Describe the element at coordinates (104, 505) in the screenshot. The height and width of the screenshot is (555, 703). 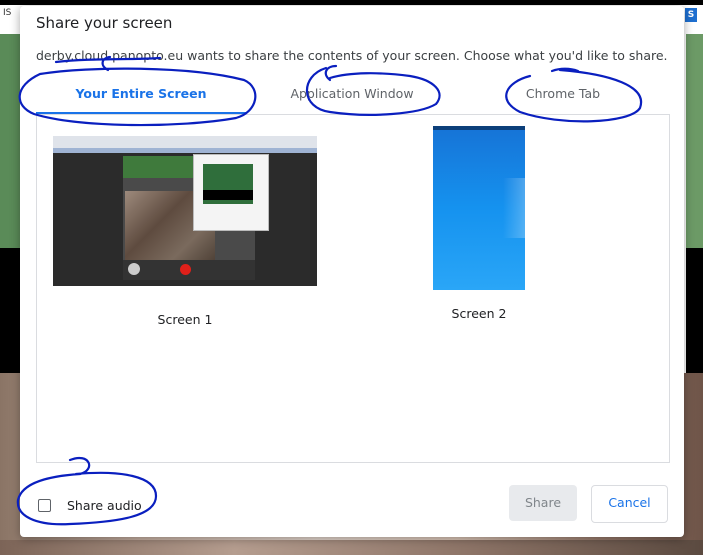
I see `share-audio-label: Share audio` at that location.